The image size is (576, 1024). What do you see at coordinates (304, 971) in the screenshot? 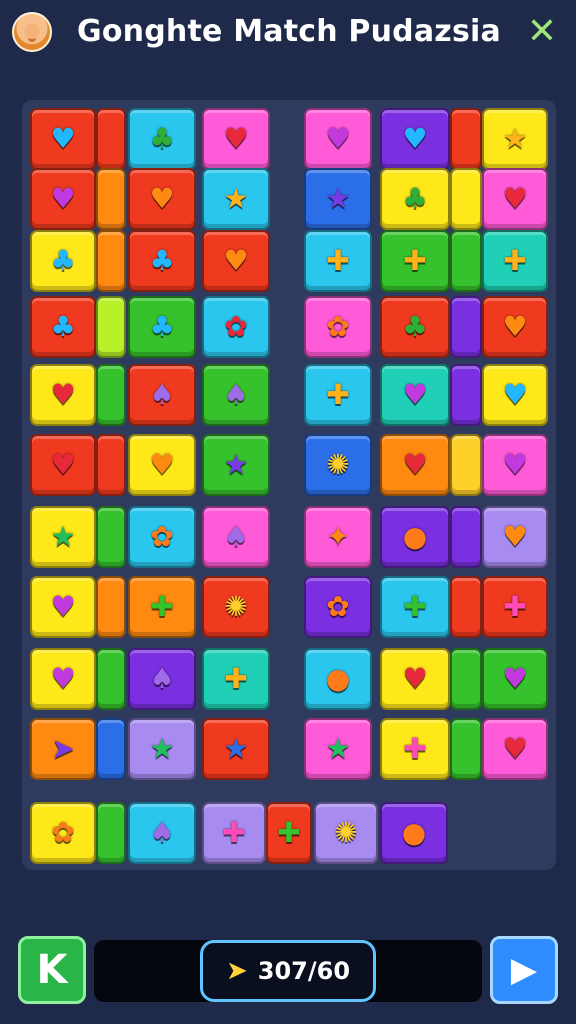
I see `score-value: 307/60` at bounding box center [304, 971].